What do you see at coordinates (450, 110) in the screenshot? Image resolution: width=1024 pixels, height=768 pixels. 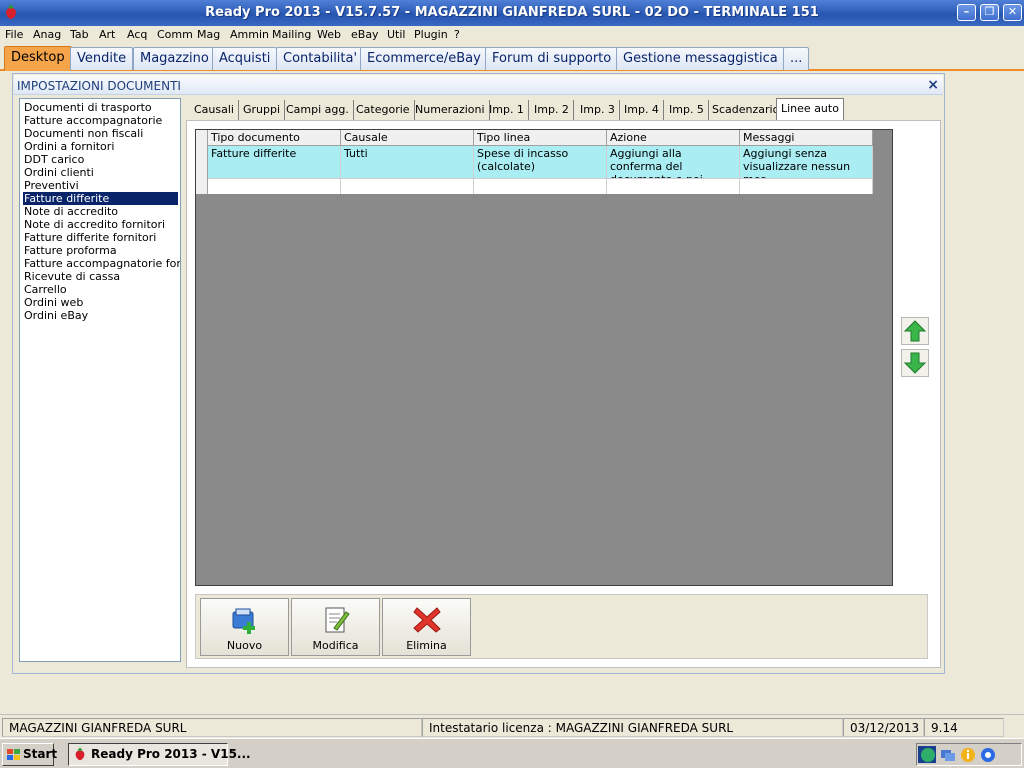 I see `tab-numerazioni: Numerazioni` at bounding box center [450, 110].